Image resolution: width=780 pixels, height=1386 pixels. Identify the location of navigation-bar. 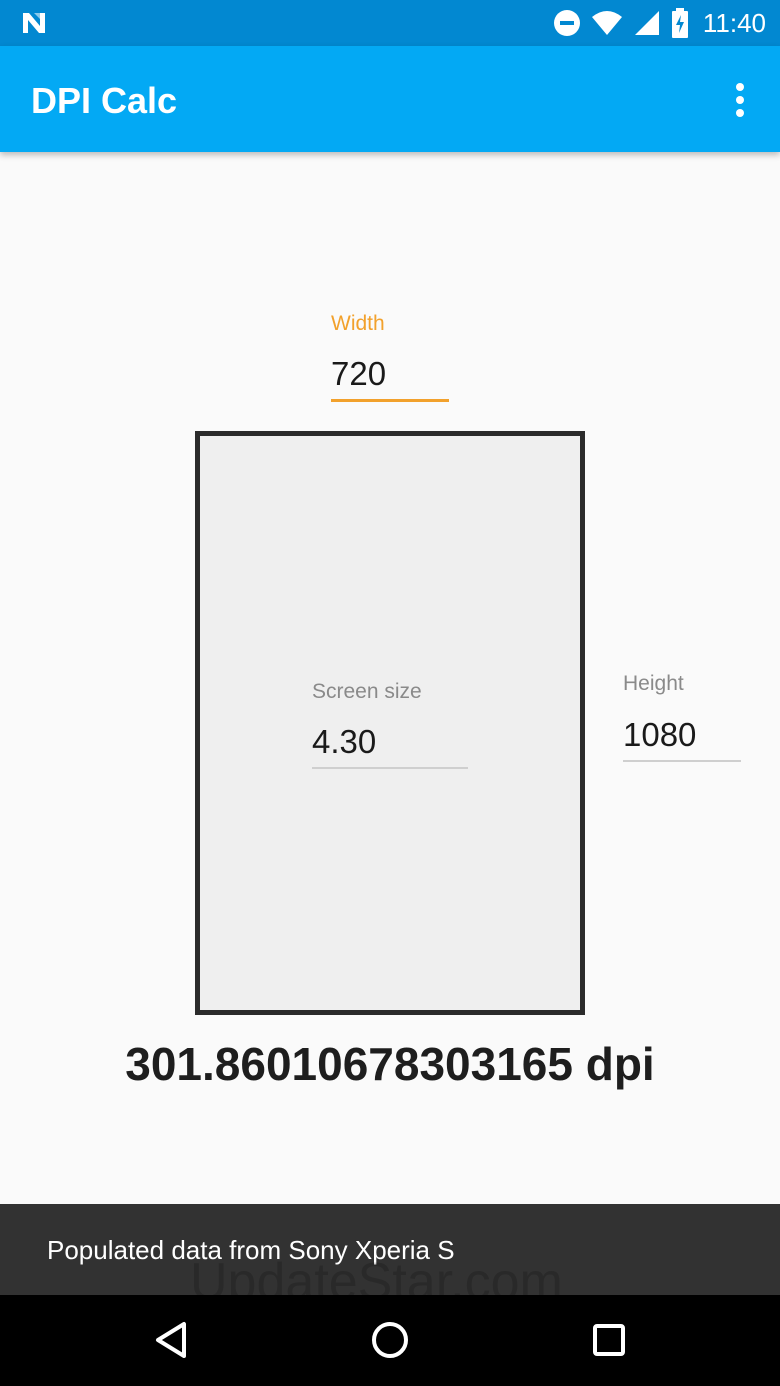
(390, 1340).